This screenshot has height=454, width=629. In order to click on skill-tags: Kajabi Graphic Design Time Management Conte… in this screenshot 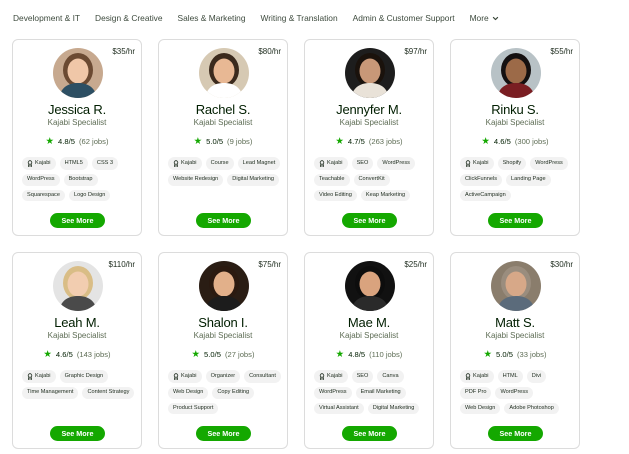, I will do `click(79, 384)`.